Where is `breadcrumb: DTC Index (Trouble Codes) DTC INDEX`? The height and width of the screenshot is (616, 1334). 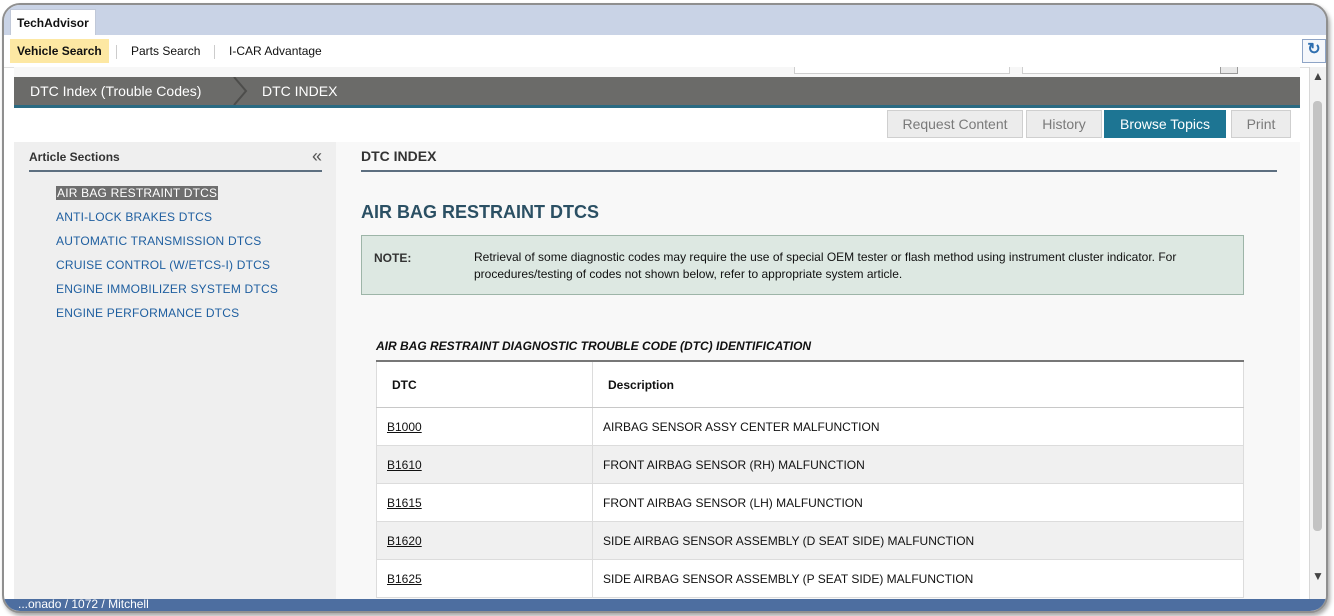 breadcrumb: DTC Index (Trouble Codes) DTC INDEX is located at coordinates (657, 92).